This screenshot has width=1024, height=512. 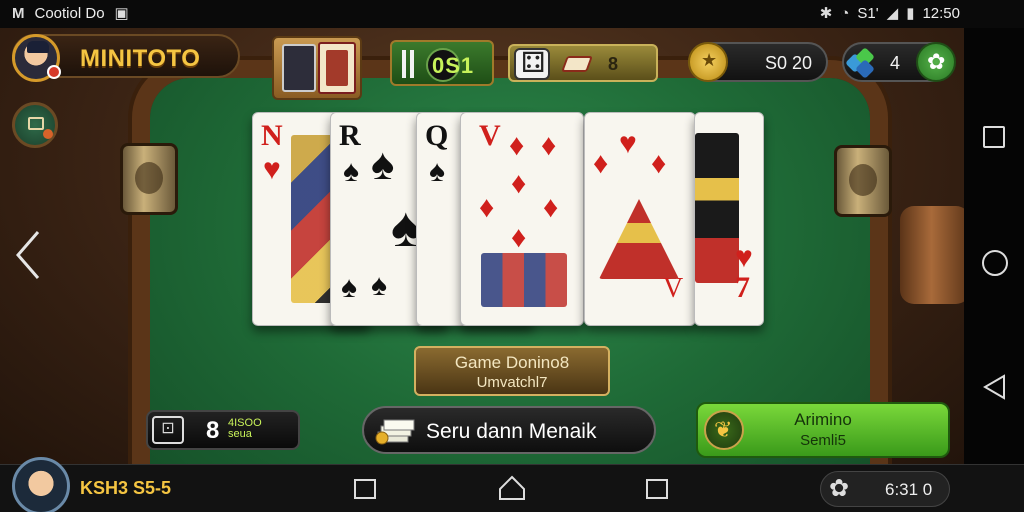 I want to click on game-mode-button: Game Donino8 Umvatchl7, so click(x=512, y=371).